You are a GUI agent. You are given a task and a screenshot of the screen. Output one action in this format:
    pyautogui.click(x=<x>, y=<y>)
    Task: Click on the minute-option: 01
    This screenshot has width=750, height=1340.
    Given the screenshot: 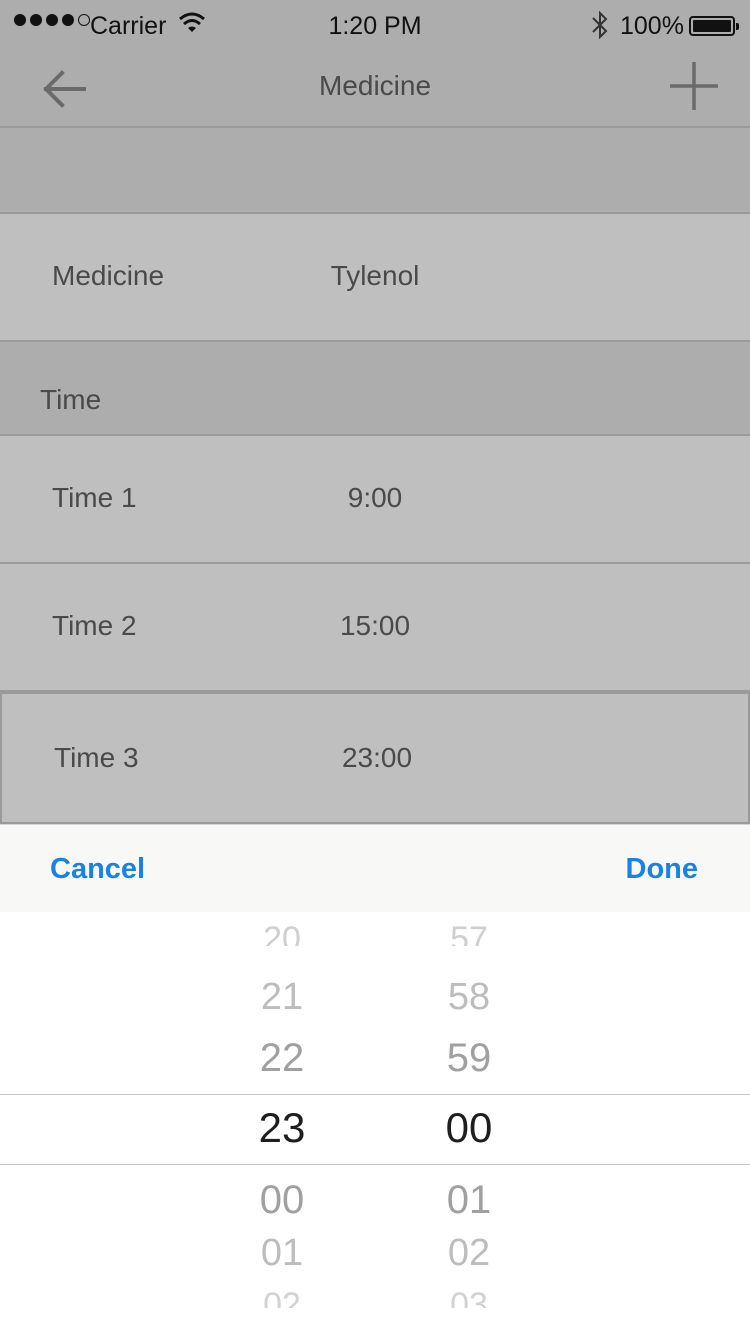 What is the action you would take?
    pyautogui.click(x=469, y=1200)
    